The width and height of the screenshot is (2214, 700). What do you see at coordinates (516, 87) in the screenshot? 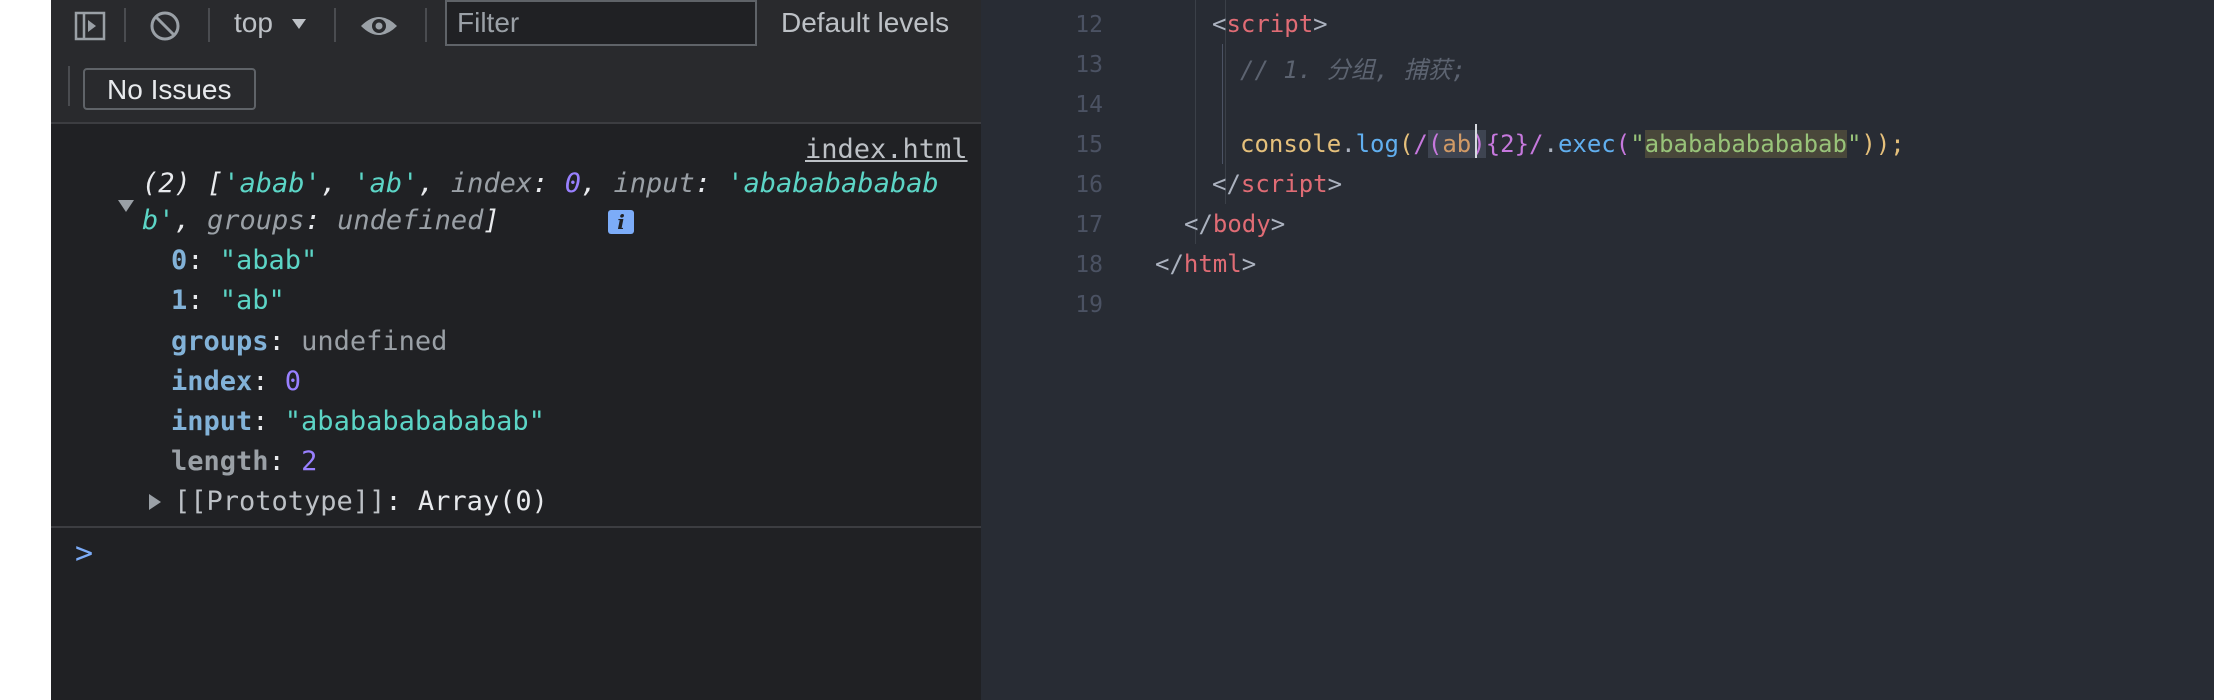
I see `issues-bar: No Issues` at bounding box center [516, 87].